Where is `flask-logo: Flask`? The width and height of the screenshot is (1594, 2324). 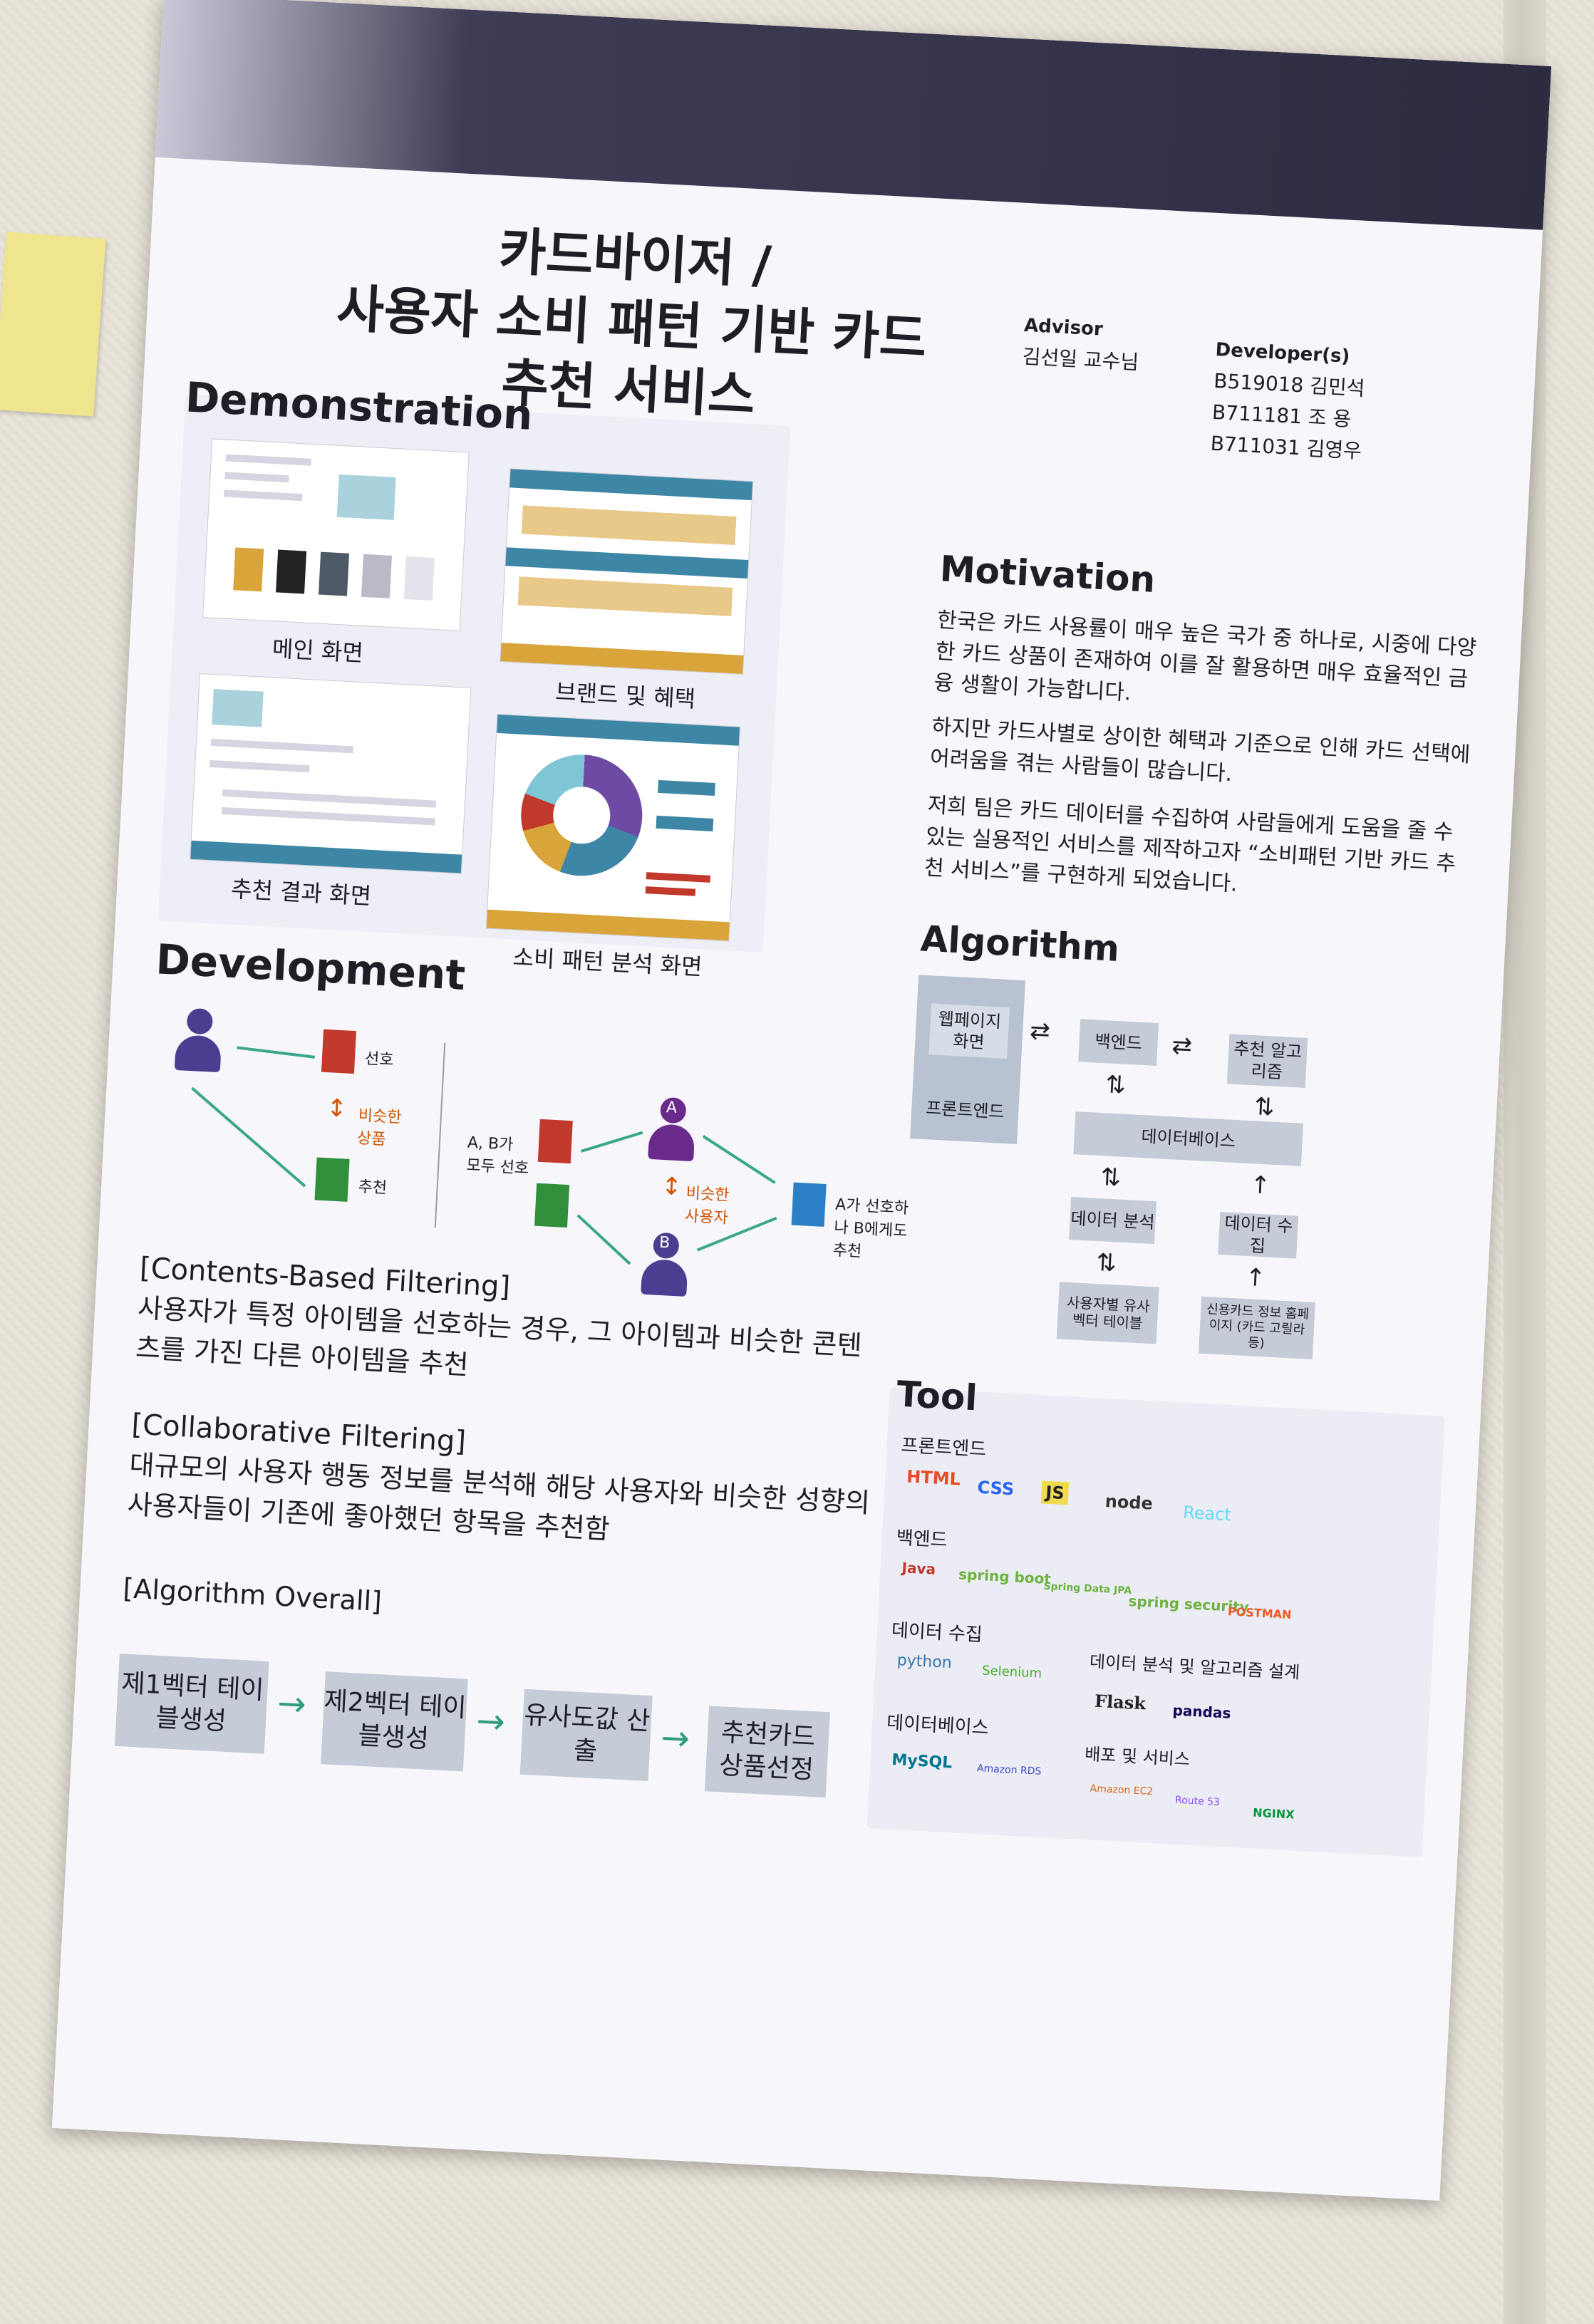
flask-logo: Flask is located at coordinates (1120, 1702).